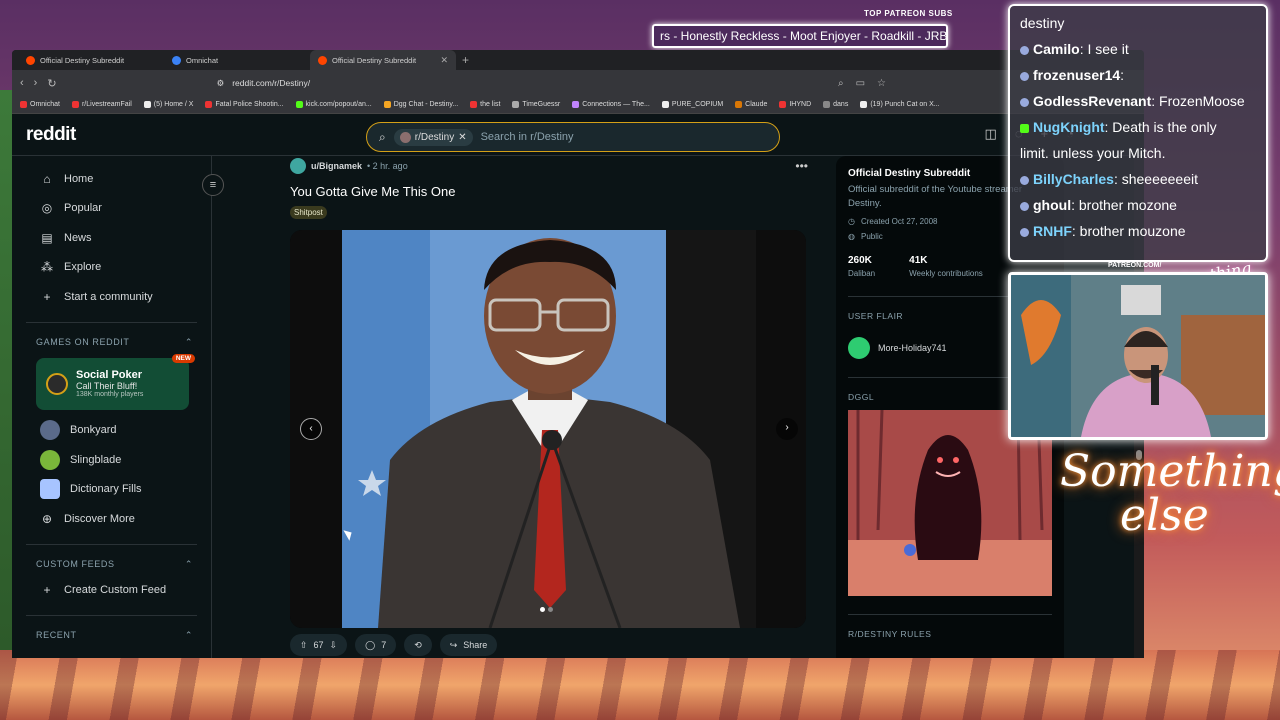  Describe the element at coordinates (118, 431) in the screenshot. I see `game-bonkyard: Bonkyard` at that location.